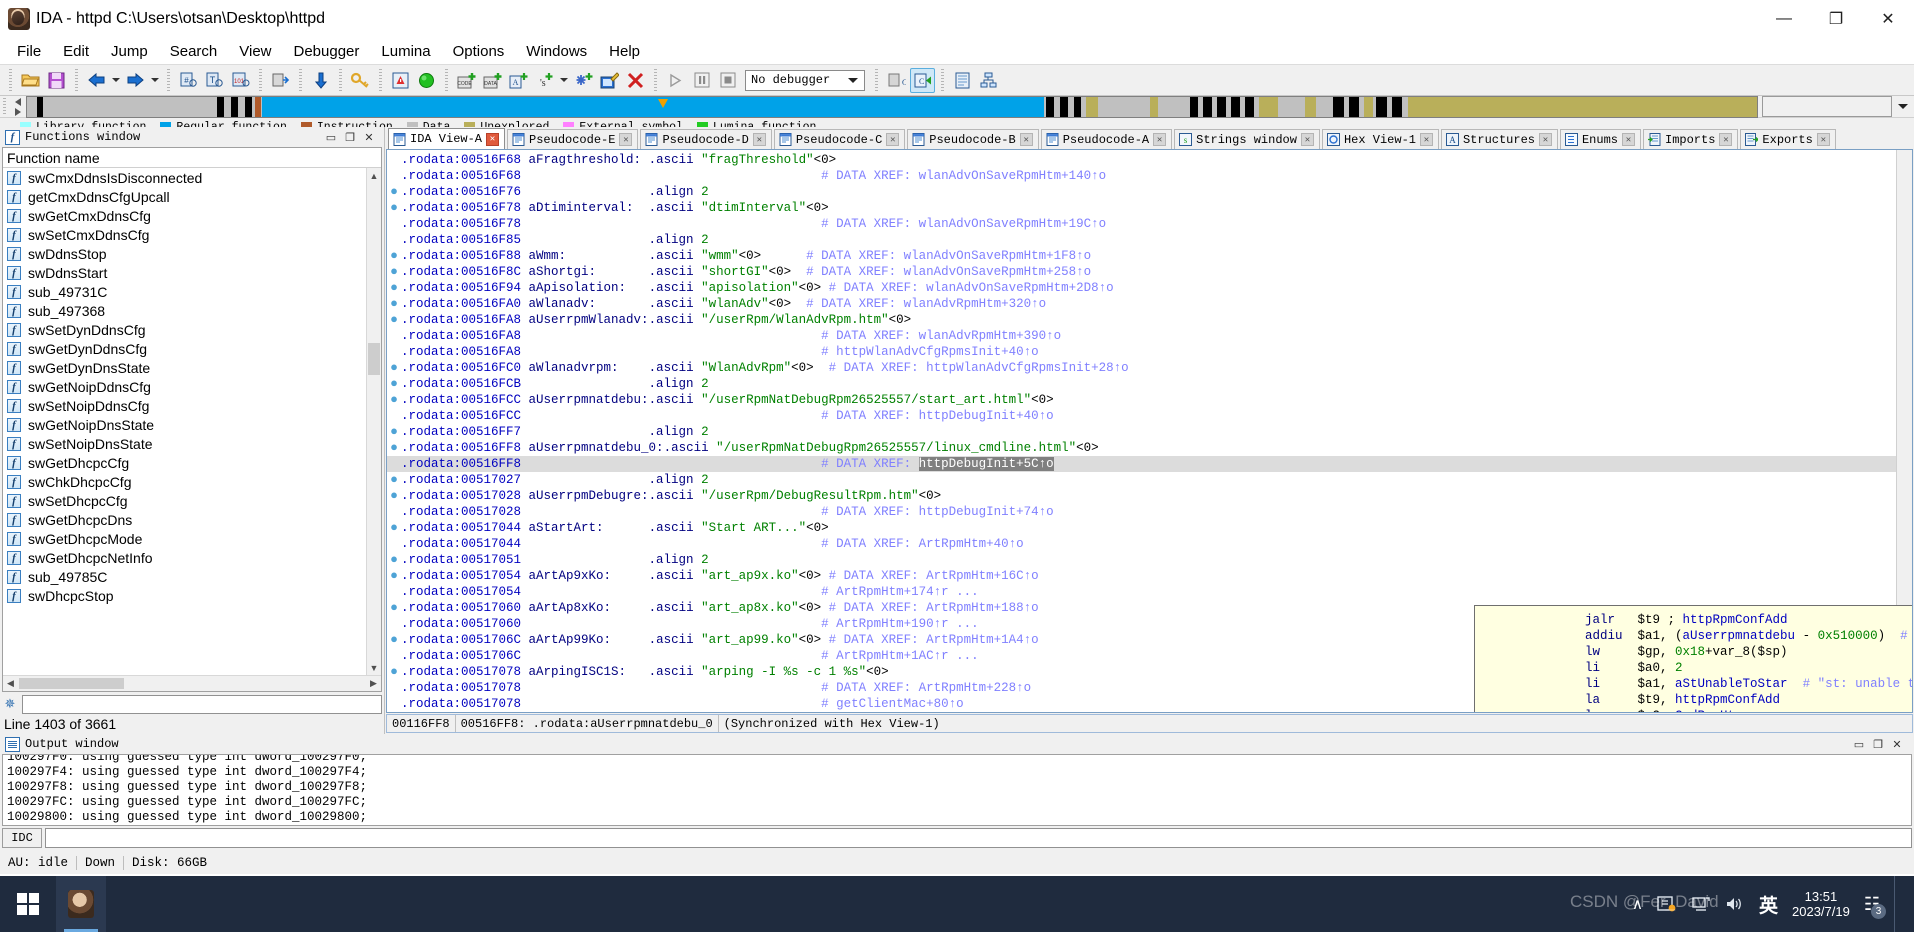  I want to click on function-list-item: f swGetDhcpcDns, so click(192, 519).